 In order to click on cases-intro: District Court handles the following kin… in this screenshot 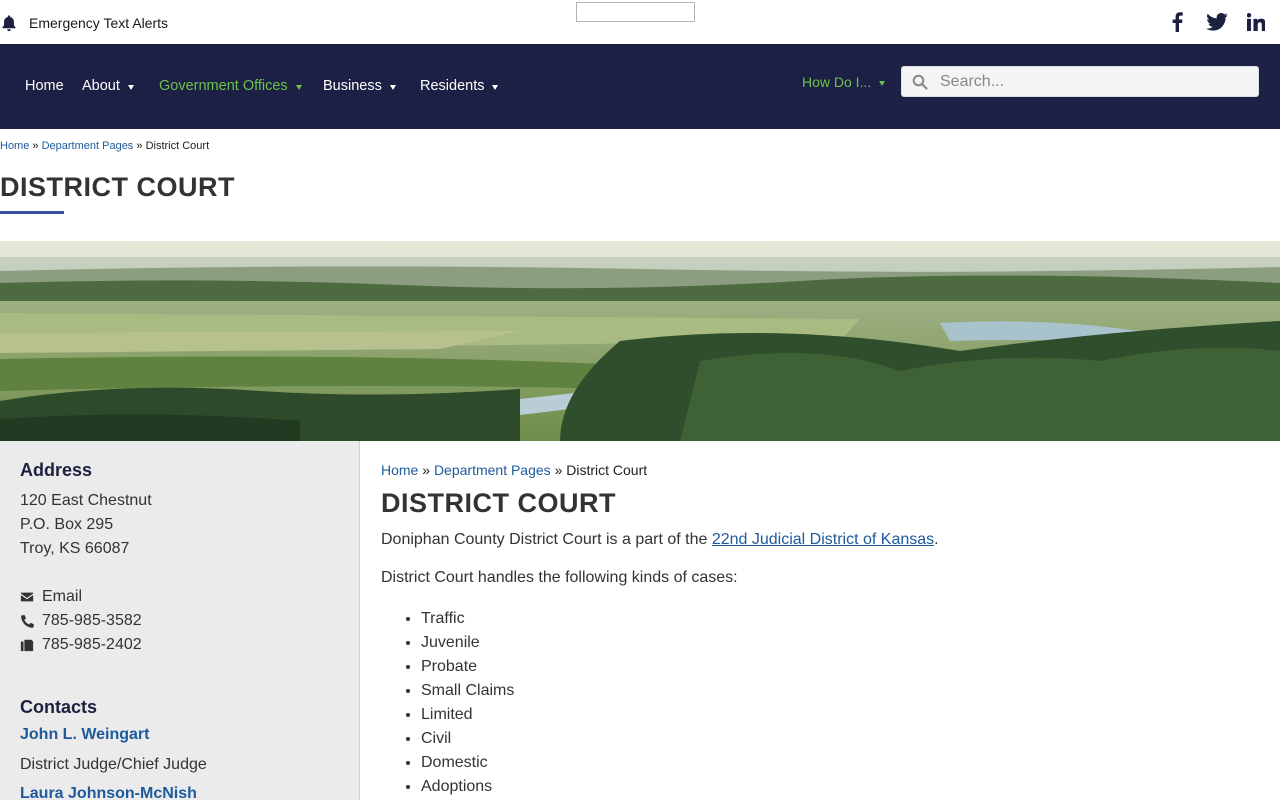, I will do `click(559, 577)`.